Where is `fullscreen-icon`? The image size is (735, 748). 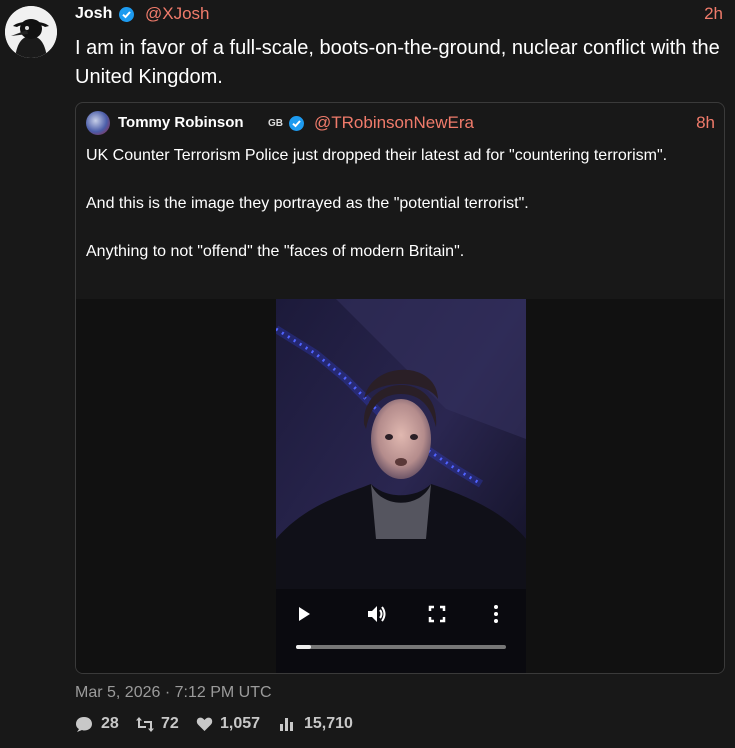 fullscreen-icon is located at coordinates (437, 616).